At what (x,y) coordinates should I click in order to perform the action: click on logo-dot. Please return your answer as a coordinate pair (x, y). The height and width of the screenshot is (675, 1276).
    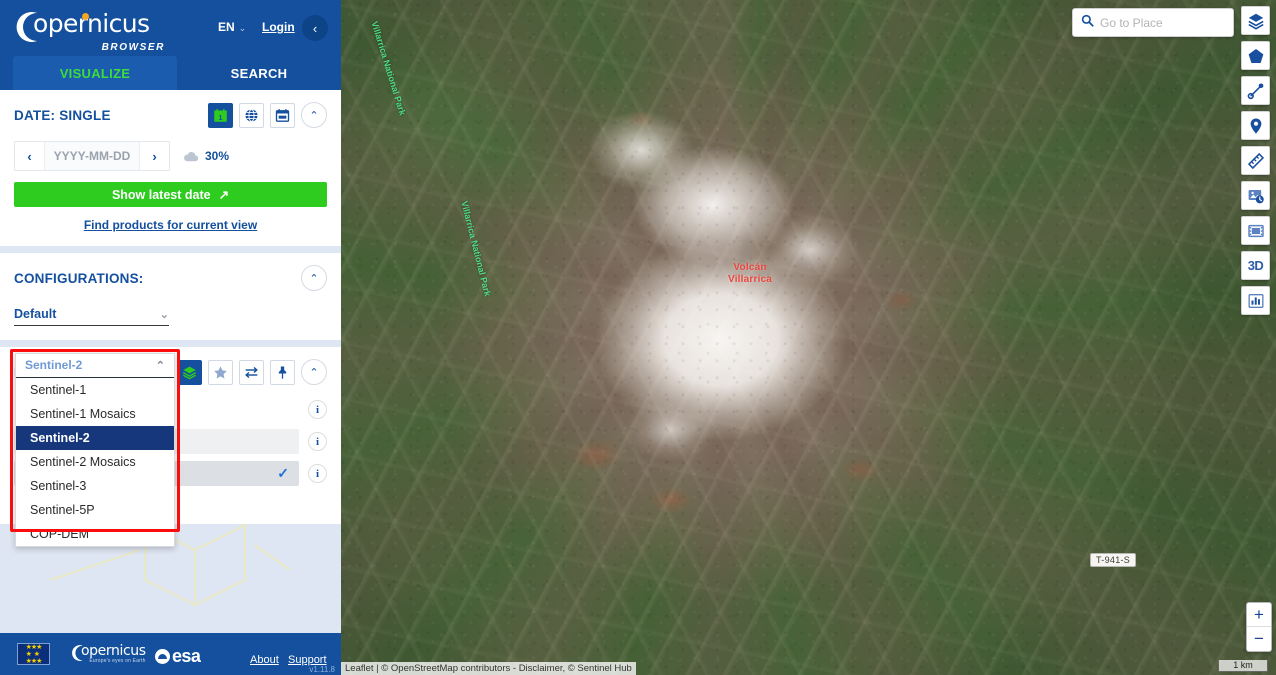
    Looking at the image, I should click on (85, 16).